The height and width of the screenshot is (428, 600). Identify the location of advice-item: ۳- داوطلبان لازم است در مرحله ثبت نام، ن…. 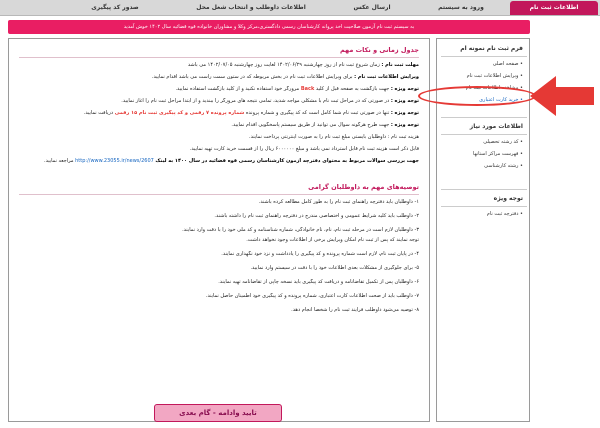
(300, 230).